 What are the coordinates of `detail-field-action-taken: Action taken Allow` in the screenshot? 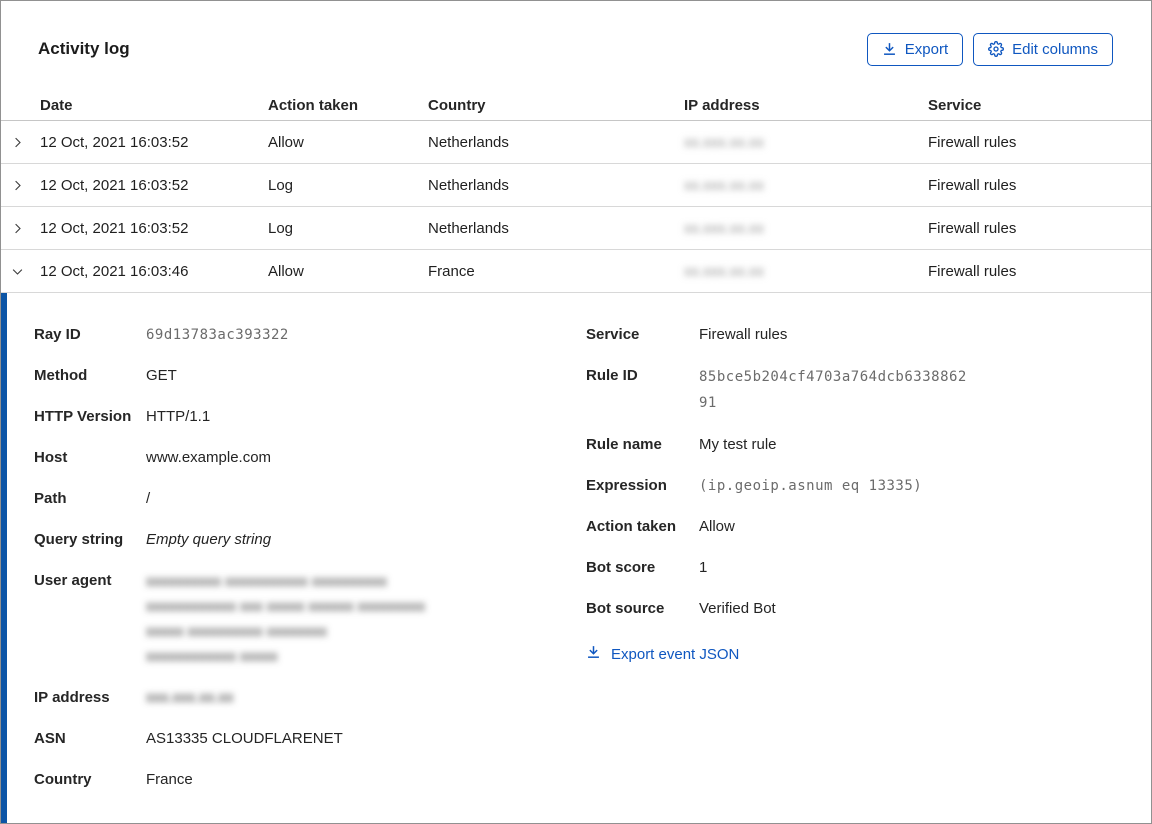 It's located at (660, 526).